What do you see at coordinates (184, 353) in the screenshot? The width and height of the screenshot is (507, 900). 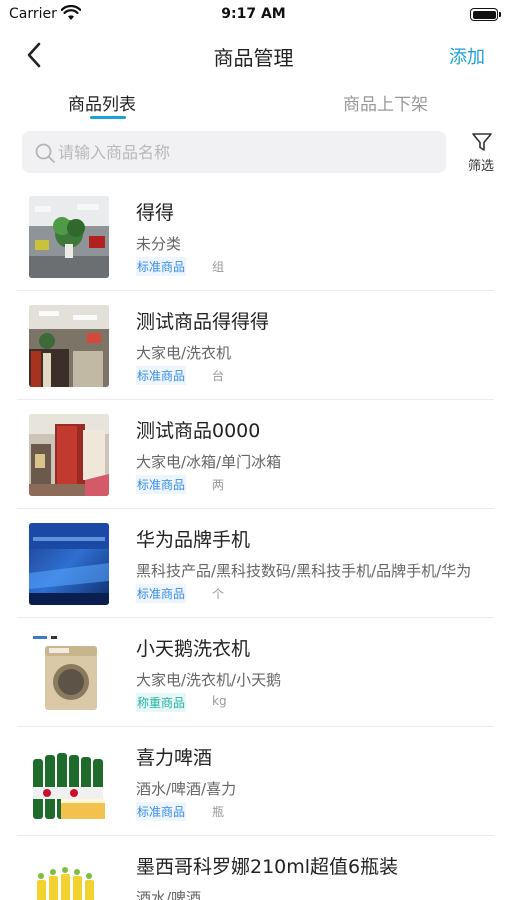 I see `product-category: 大家电/洗衣机` at bounding box center [184, 353].